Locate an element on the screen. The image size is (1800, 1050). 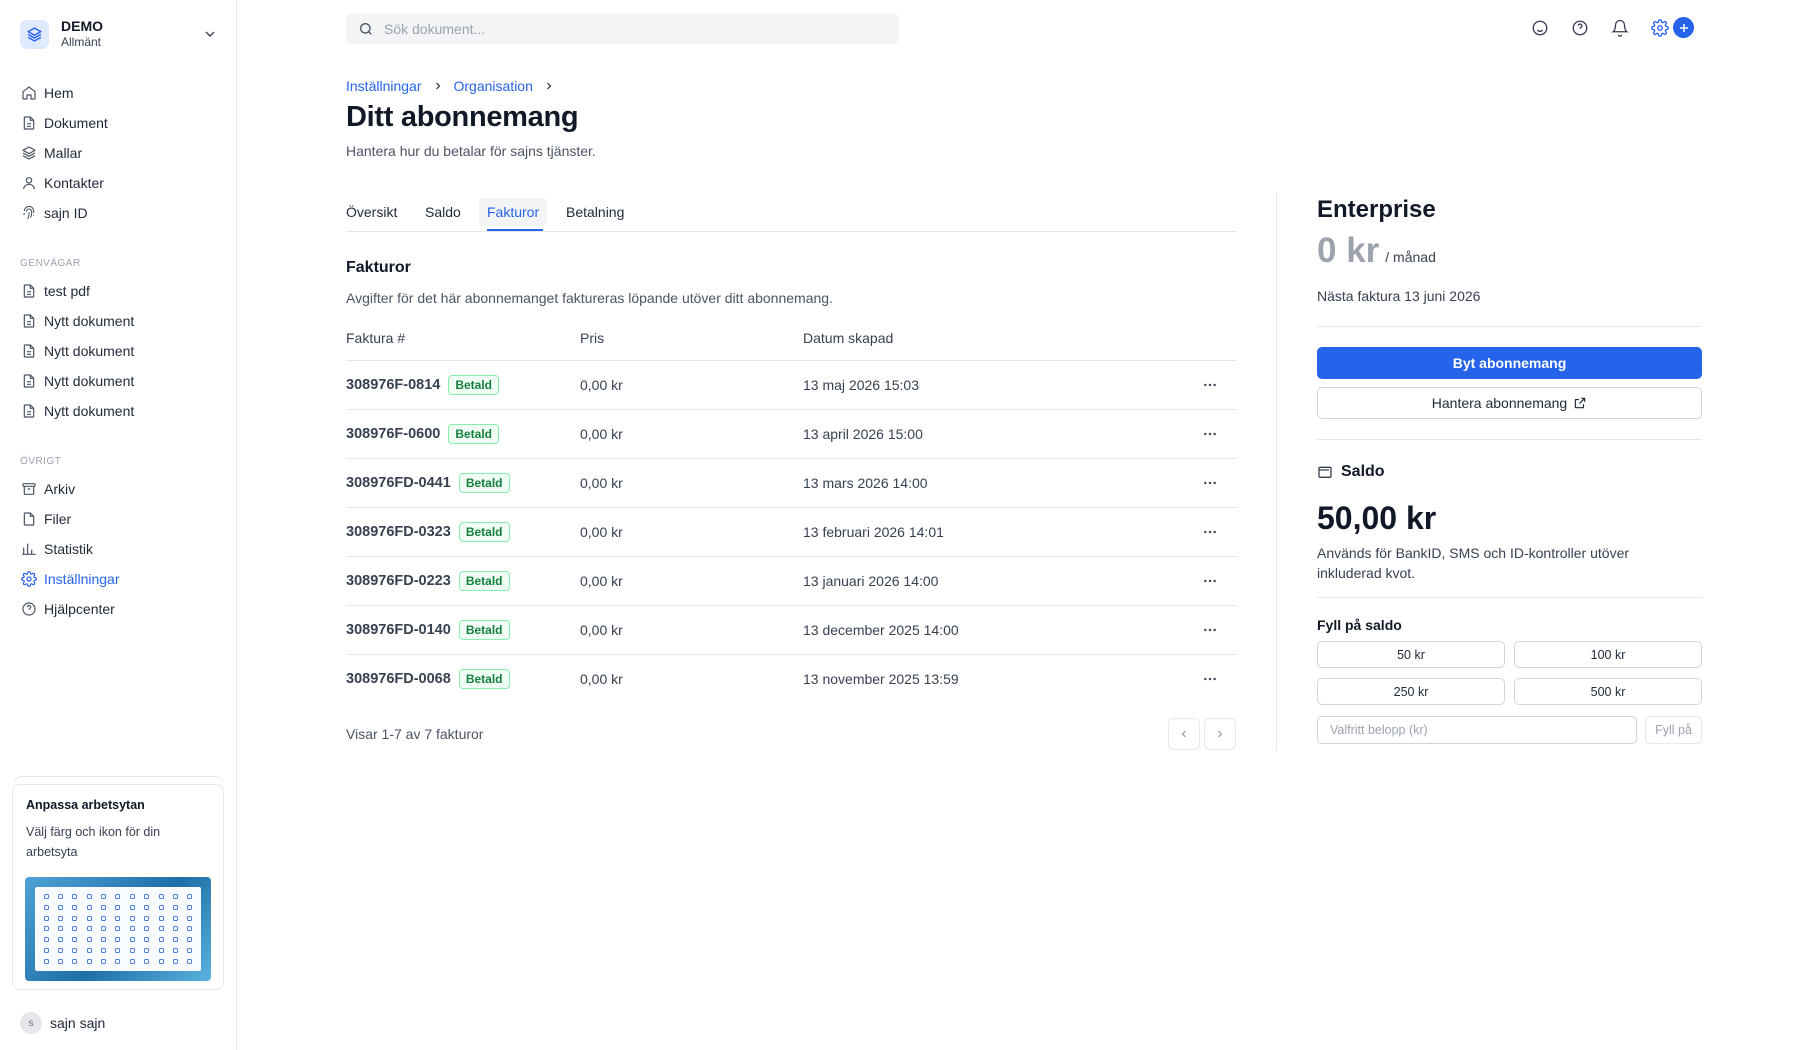
plan-price-period: / månad is located at coordinates (1410, 257).